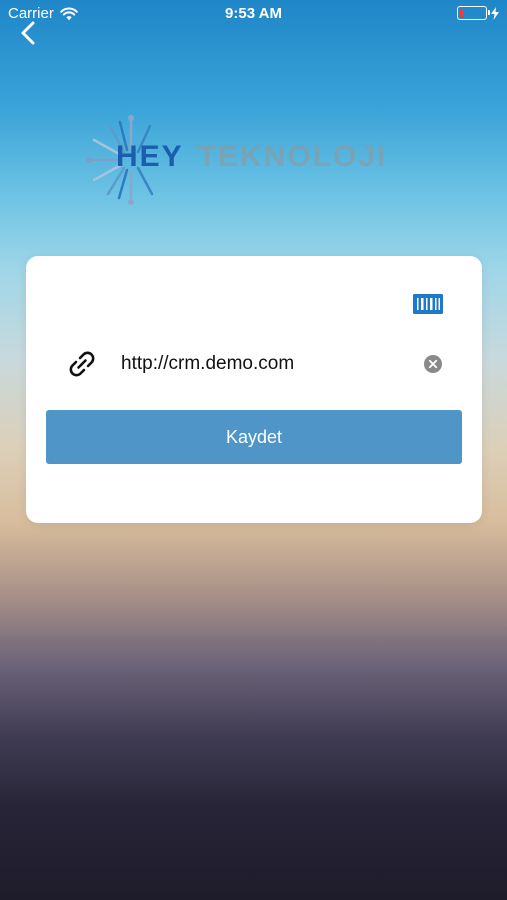 This screenshot has height=900, width=507. I want to click on back-button, so click(29, 33).